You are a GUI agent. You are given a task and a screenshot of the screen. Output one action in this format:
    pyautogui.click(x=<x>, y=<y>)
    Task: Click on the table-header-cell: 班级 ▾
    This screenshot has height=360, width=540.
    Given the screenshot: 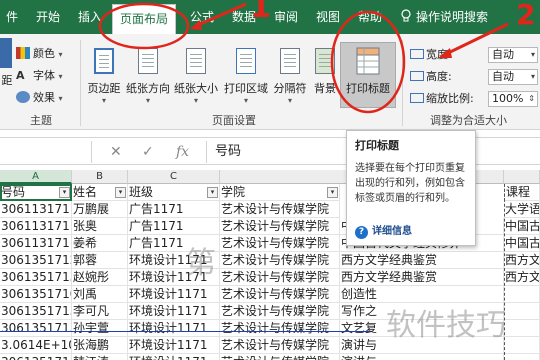 What is the action you would take?
    pyautogui.click(x=174, y=192)
    